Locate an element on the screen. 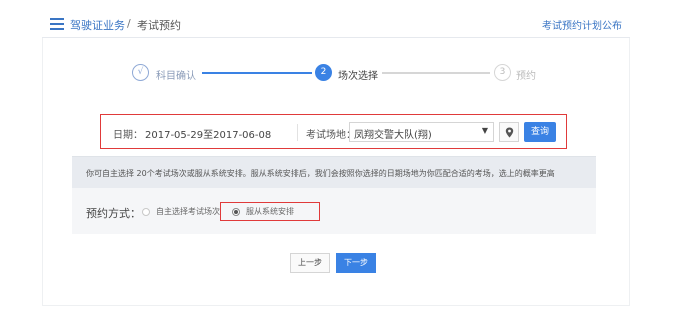 The width and height of the screenshot is (678, 330). divider is located at coordinates (297, 132).